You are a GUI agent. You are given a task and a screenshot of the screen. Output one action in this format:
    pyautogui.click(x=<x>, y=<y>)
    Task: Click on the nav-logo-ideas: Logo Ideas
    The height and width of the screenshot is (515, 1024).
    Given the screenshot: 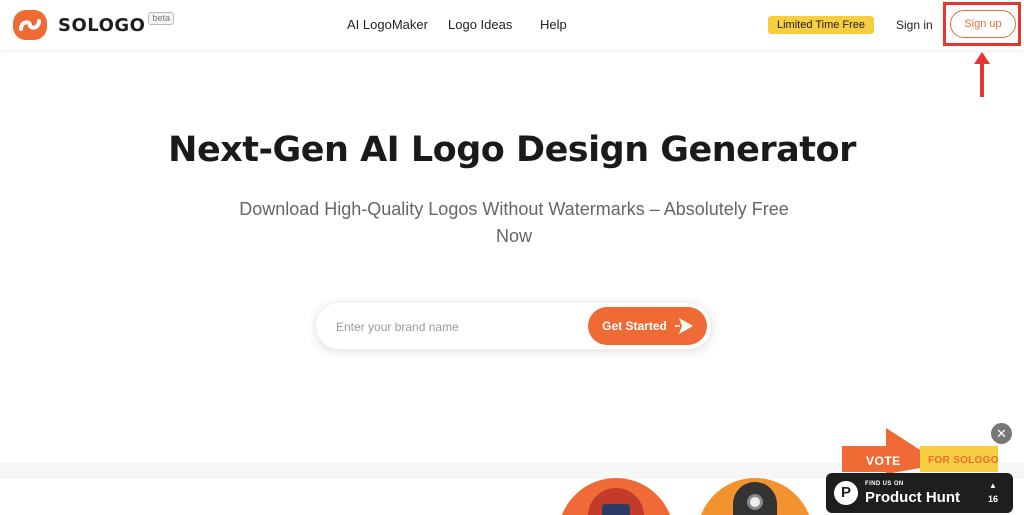 What is the action you would take?
    pyautogui.click(x=480, y=24)
    